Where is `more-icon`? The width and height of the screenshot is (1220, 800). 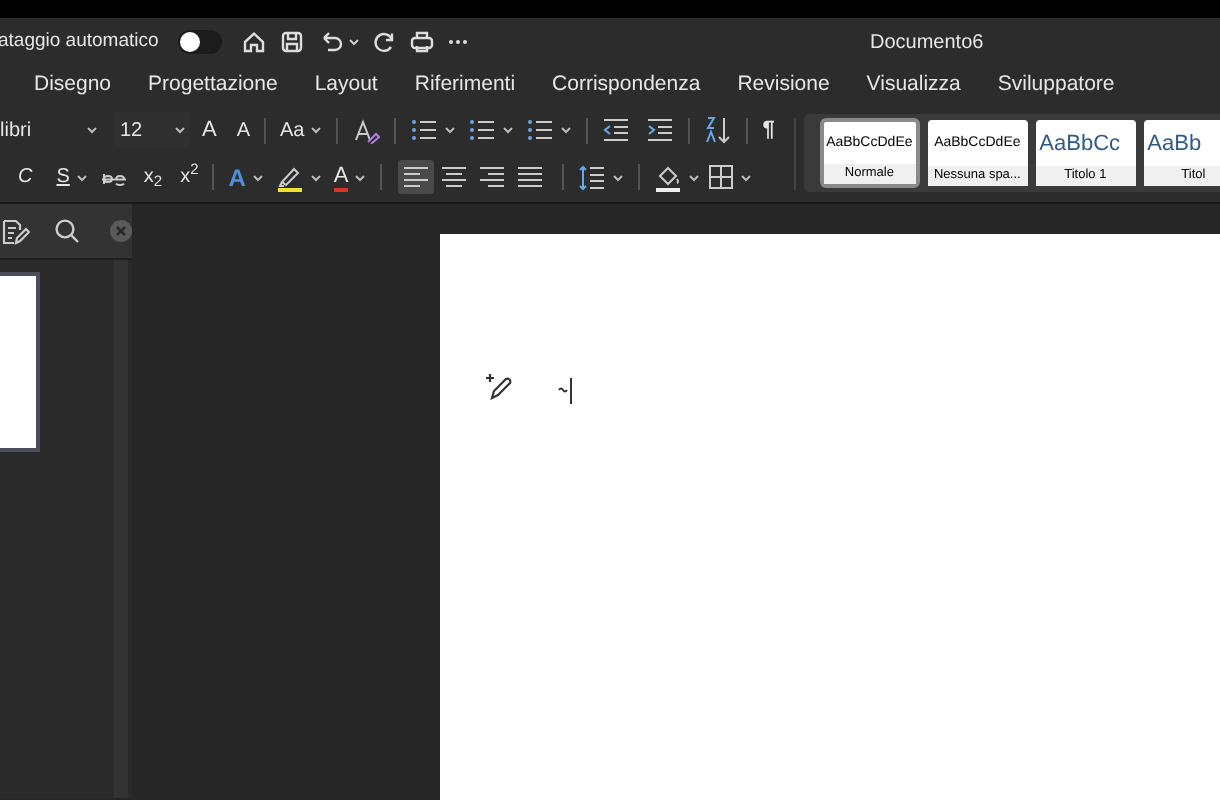
more-icon is located at coordinates (458, 42).